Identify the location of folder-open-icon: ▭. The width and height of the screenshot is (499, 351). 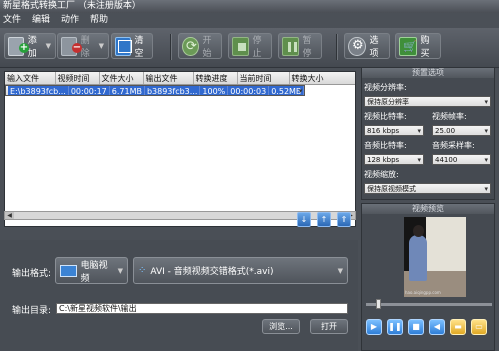
(479, 326).